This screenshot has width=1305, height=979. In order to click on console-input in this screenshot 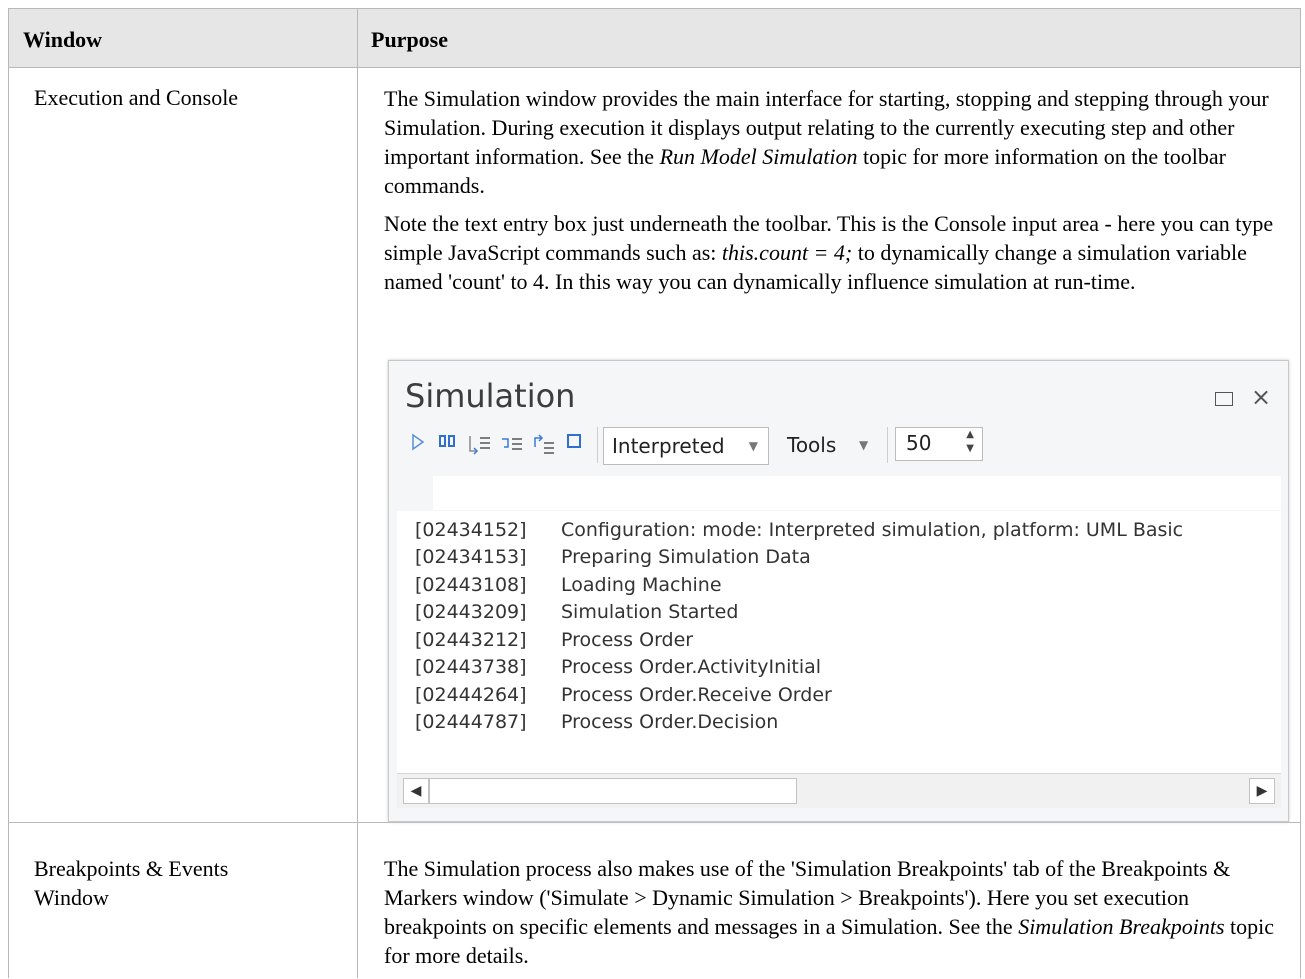, I will do `click(857, 493)`.